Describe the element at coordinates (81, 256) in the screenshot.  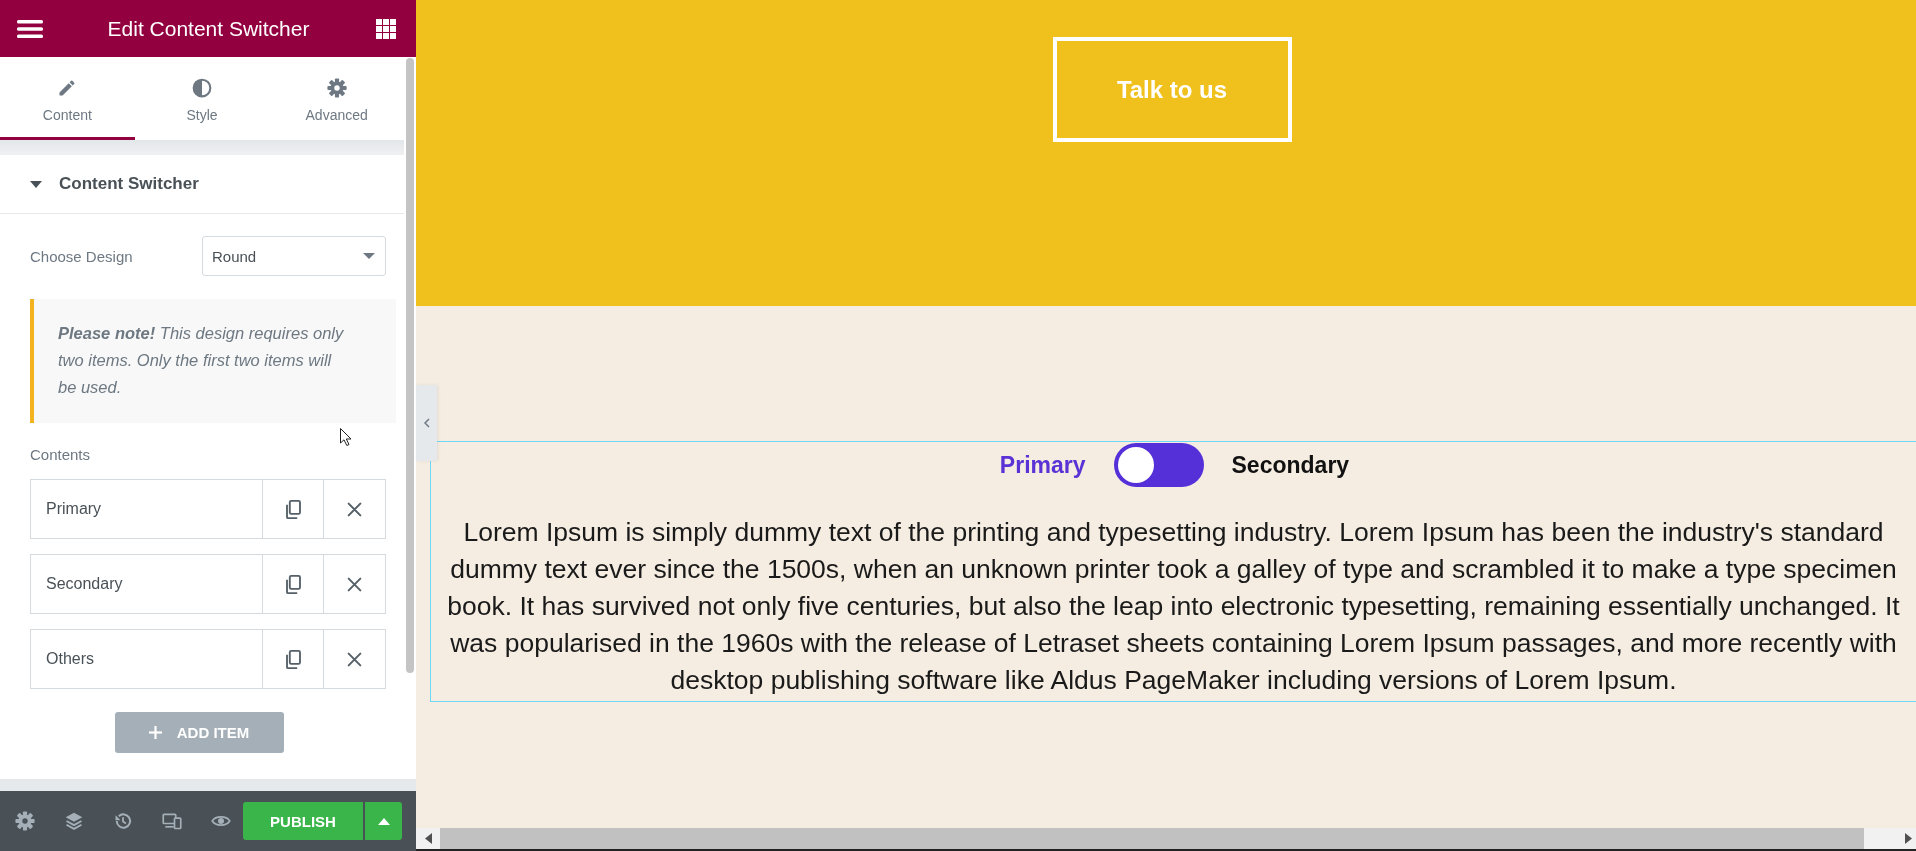
I see `field-label: Choose Design` at that location.